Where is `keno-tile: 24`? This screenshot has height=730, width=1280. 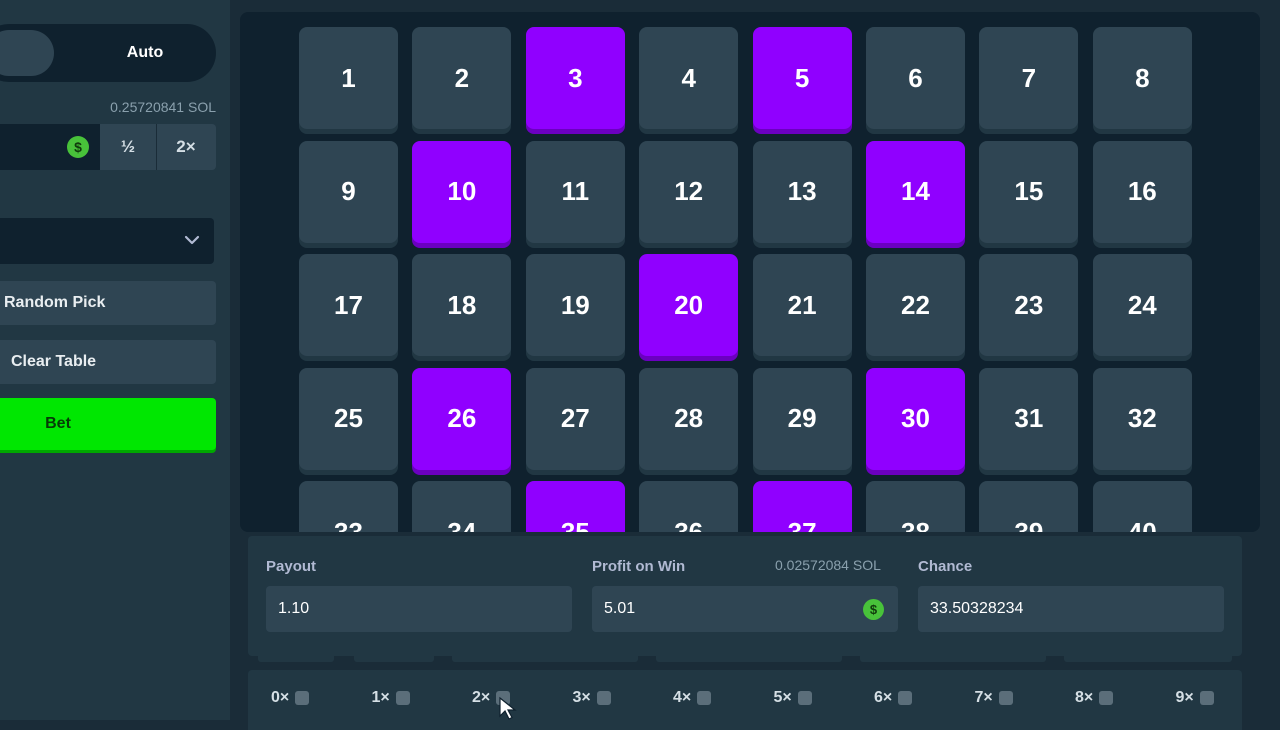
keno-tile: 24 is located at coordinates (1142, 305).